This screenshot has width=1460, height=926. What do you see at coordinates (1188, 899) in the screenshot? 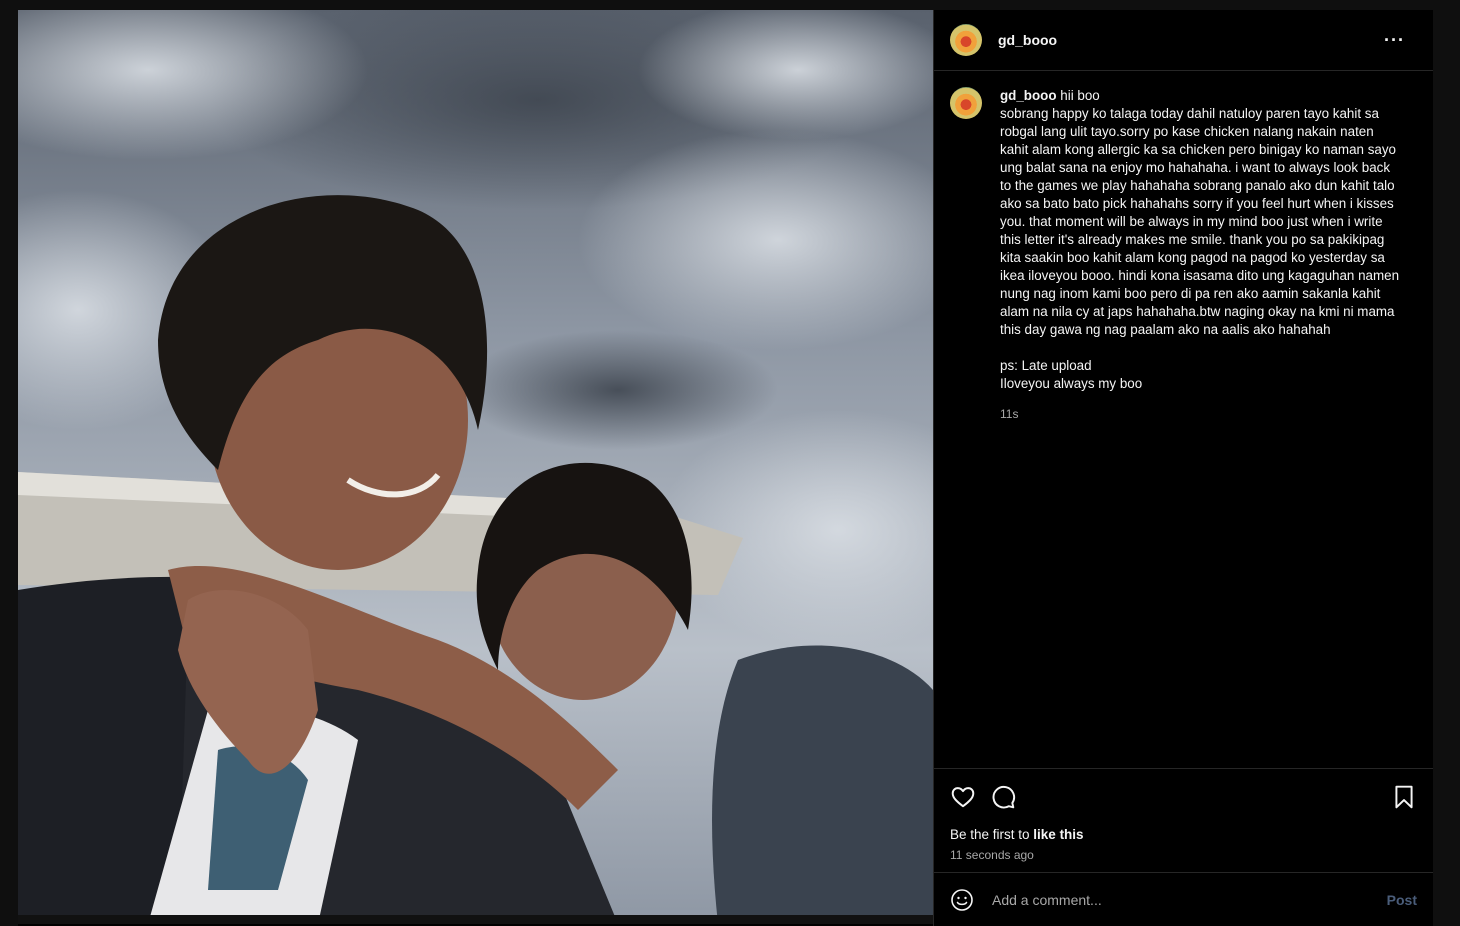
I see `comment-input` at bounding box center [1188, 899].